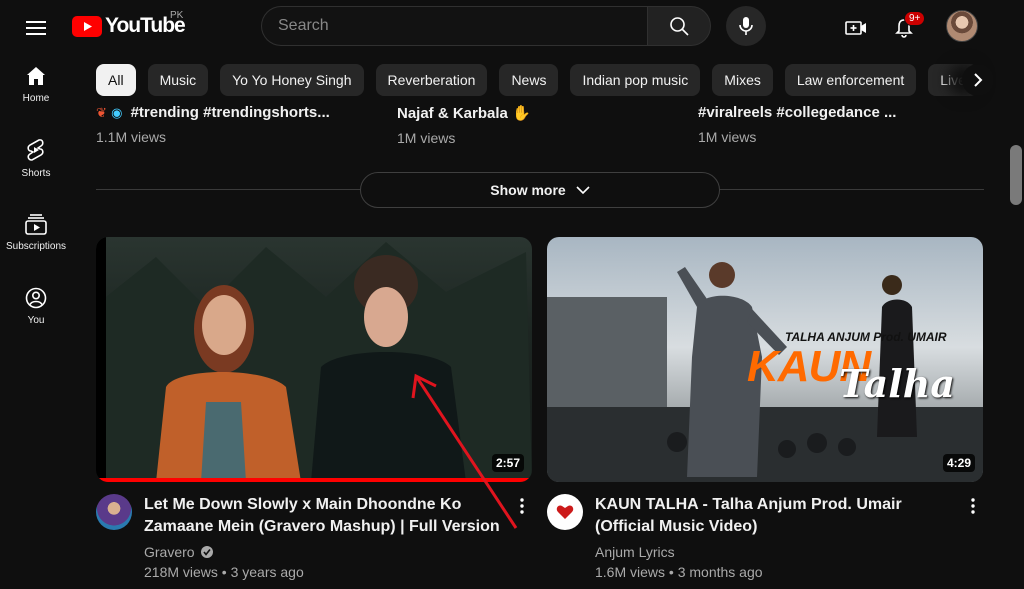 This screenshot has height=589, width=1024. I want to click on subscriptions-icon, so click(36, 224).